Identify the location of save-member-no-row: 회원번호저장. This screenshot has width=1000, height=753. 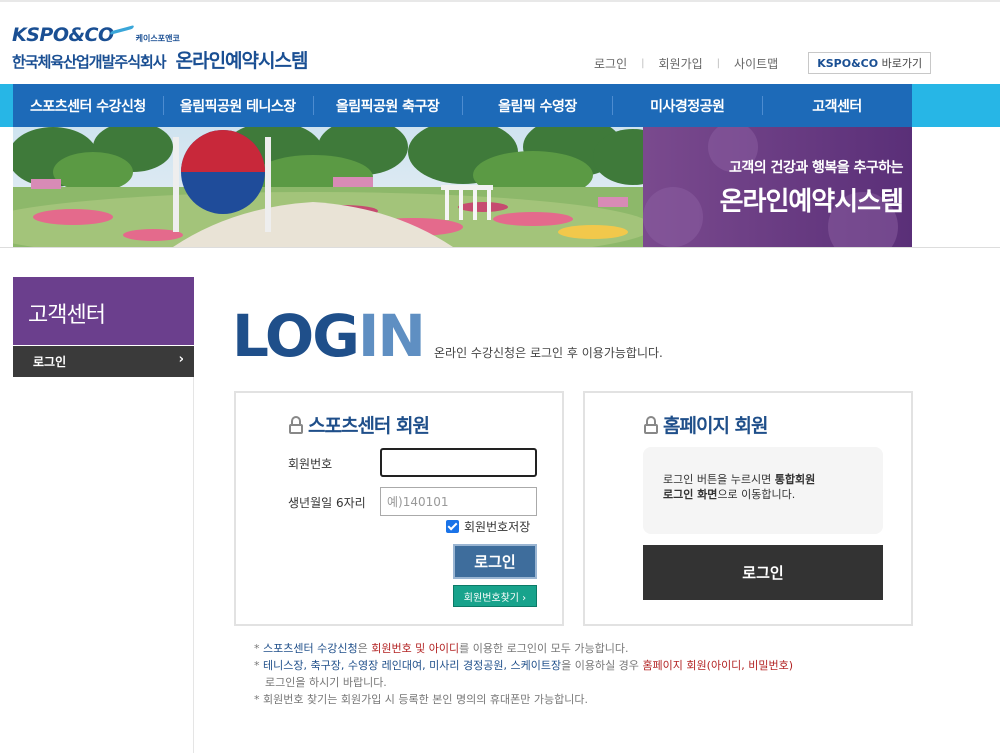
(488, 526).